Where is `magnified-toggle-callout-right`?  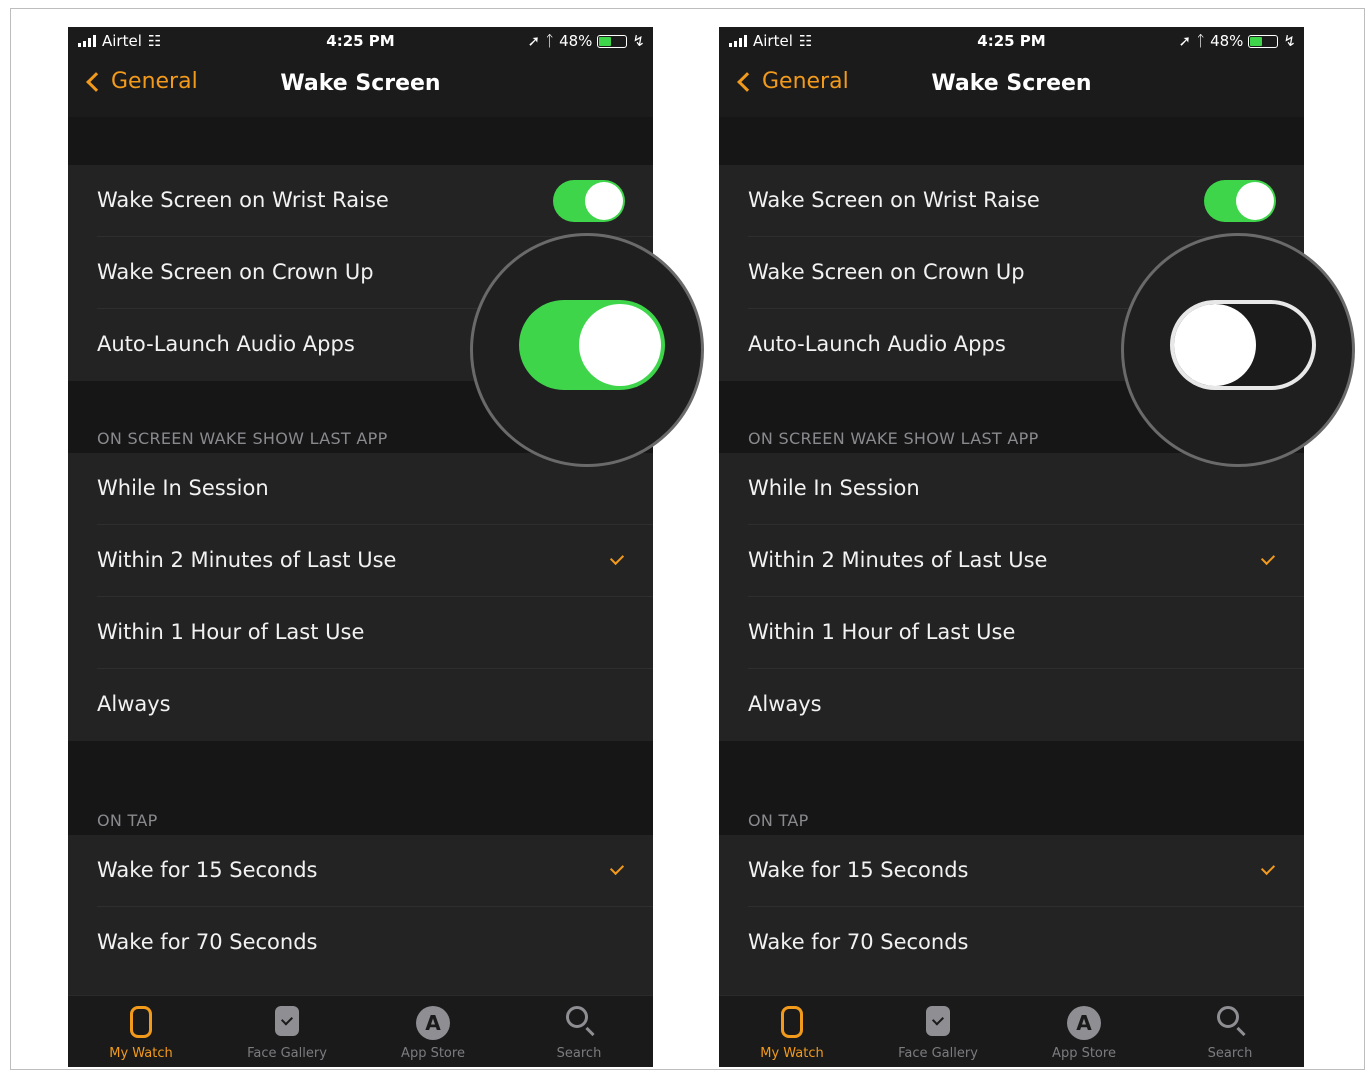 magnified-toggle-callout-right is located at coordinates (1238, 350).